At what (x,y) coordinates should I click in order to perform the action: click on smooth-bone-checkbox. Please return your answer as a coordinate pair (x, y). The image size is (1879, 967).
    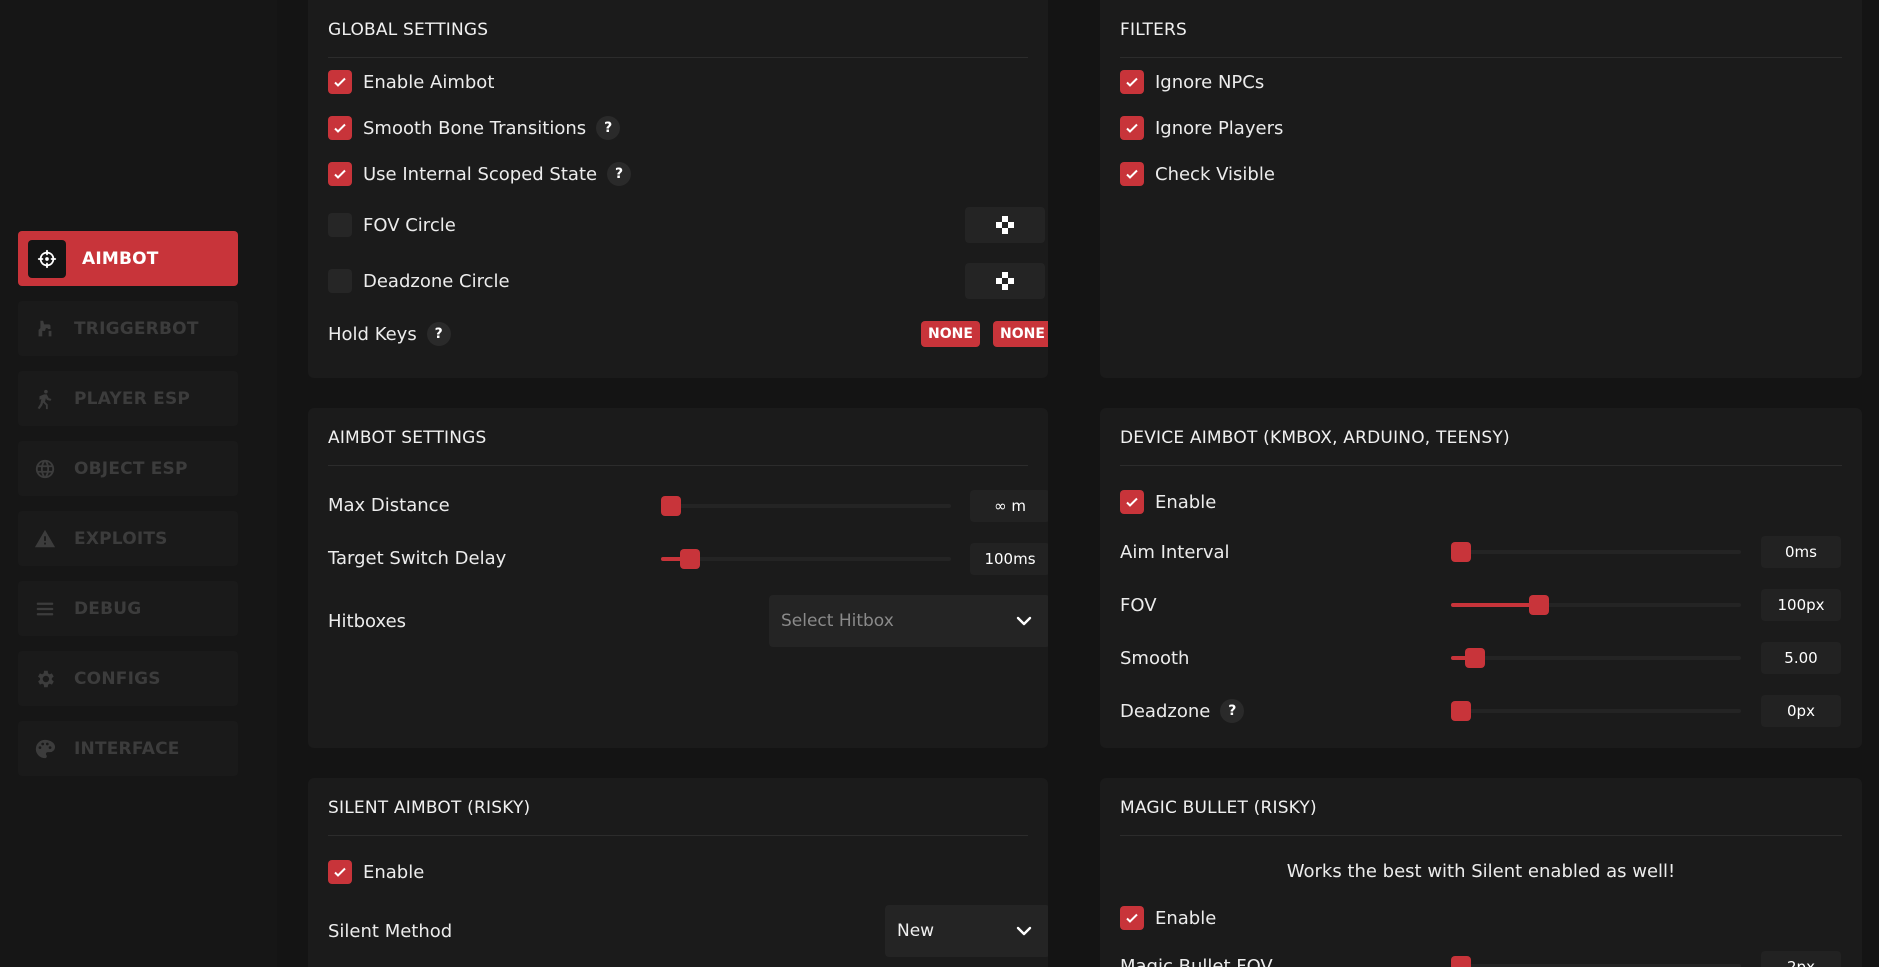
    Looking at the image, I should click on (340, 128).